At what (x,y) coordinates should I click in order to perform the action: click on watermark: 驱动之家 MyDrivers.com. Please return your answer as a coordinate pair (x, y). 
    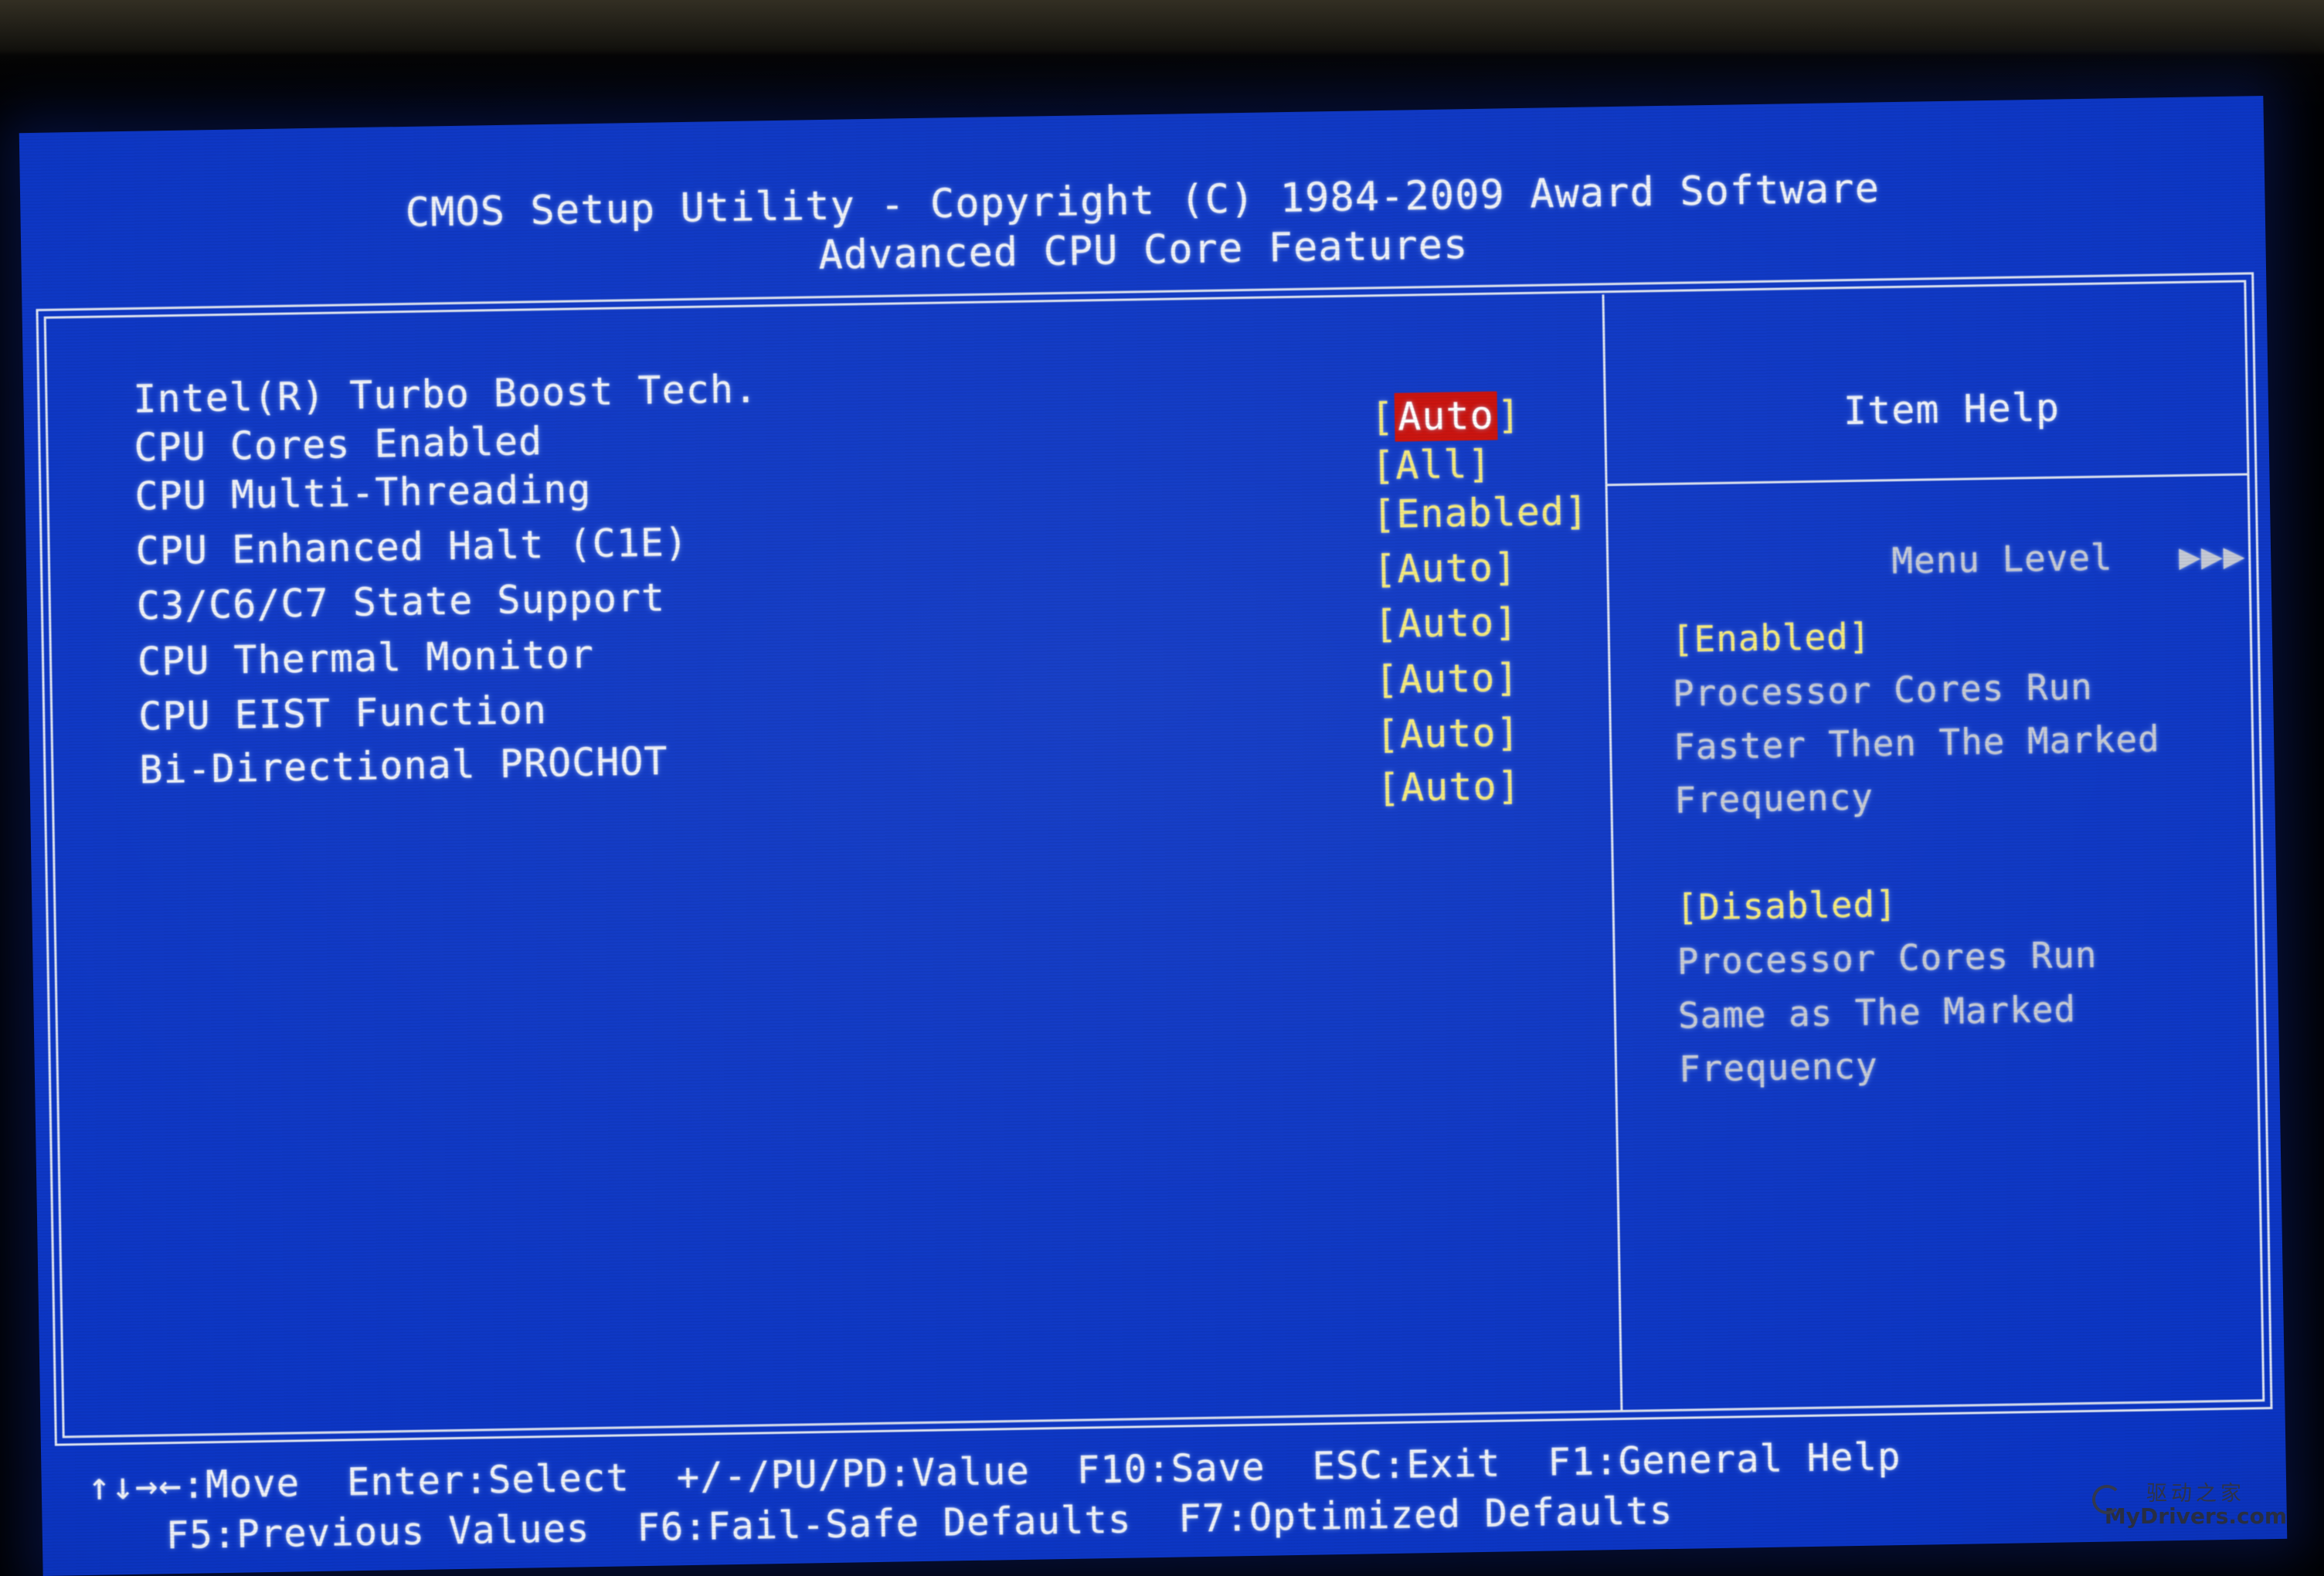
    Looking at the image, I should click on (2196, 1511).